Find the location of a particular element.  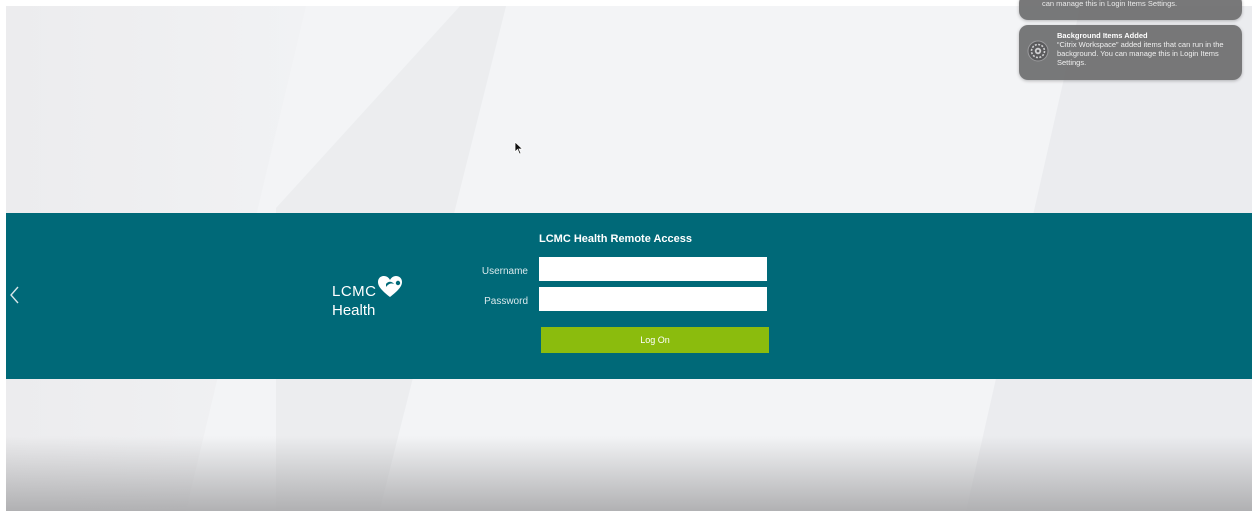

username-label: Username is located at coordinates (504, 271).